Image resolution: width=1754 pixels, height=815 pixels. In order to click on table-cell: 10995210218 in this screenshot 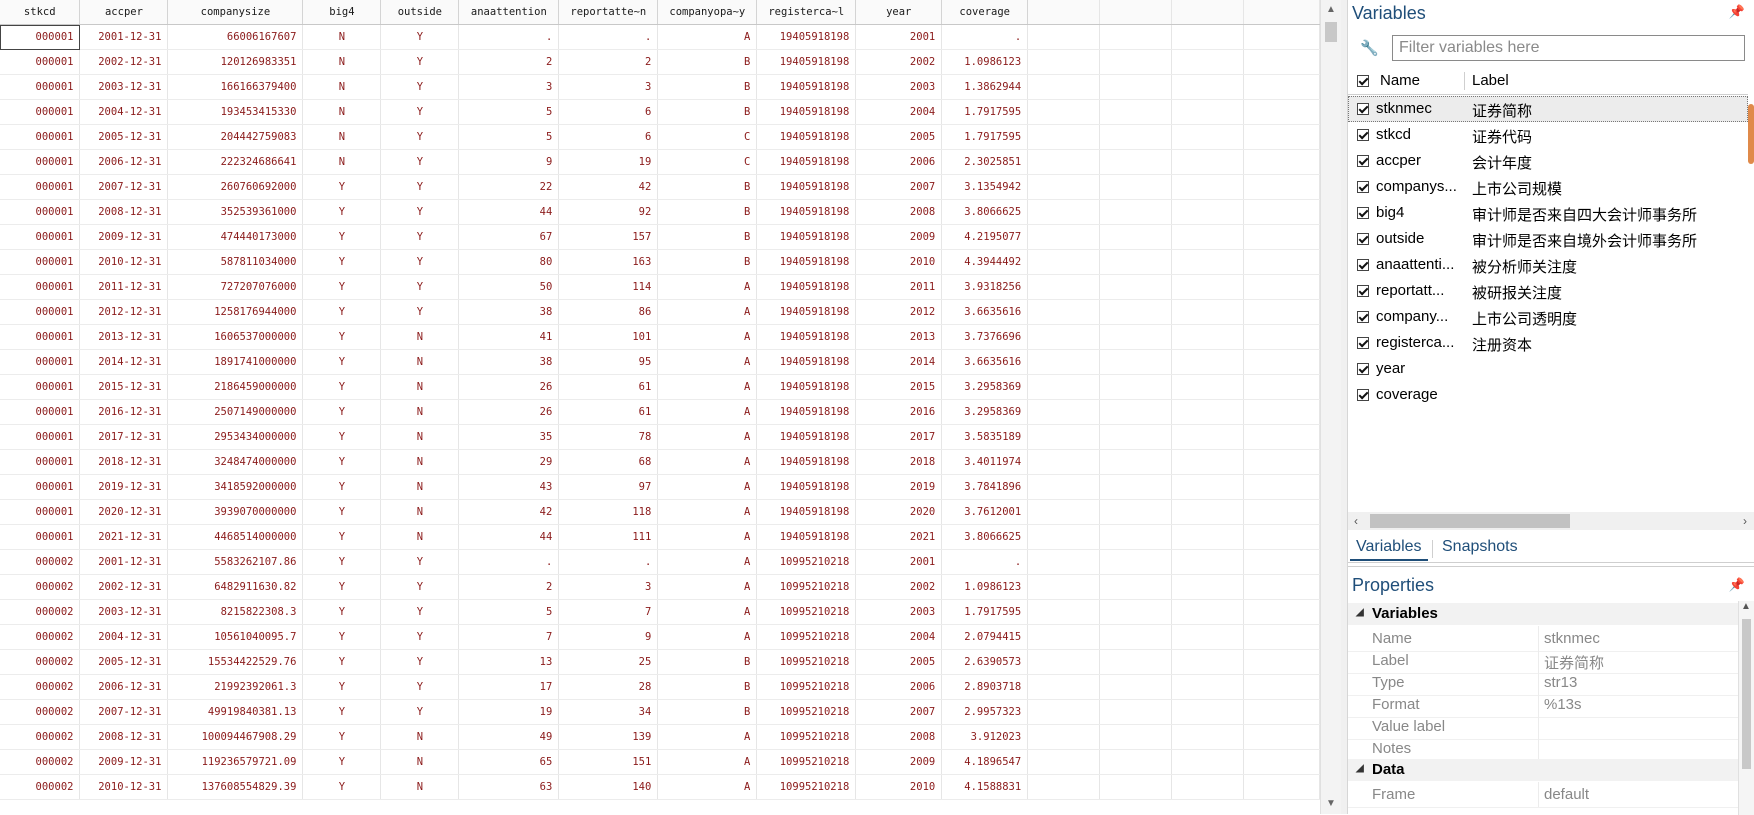, I will do `click(806, 762)`.